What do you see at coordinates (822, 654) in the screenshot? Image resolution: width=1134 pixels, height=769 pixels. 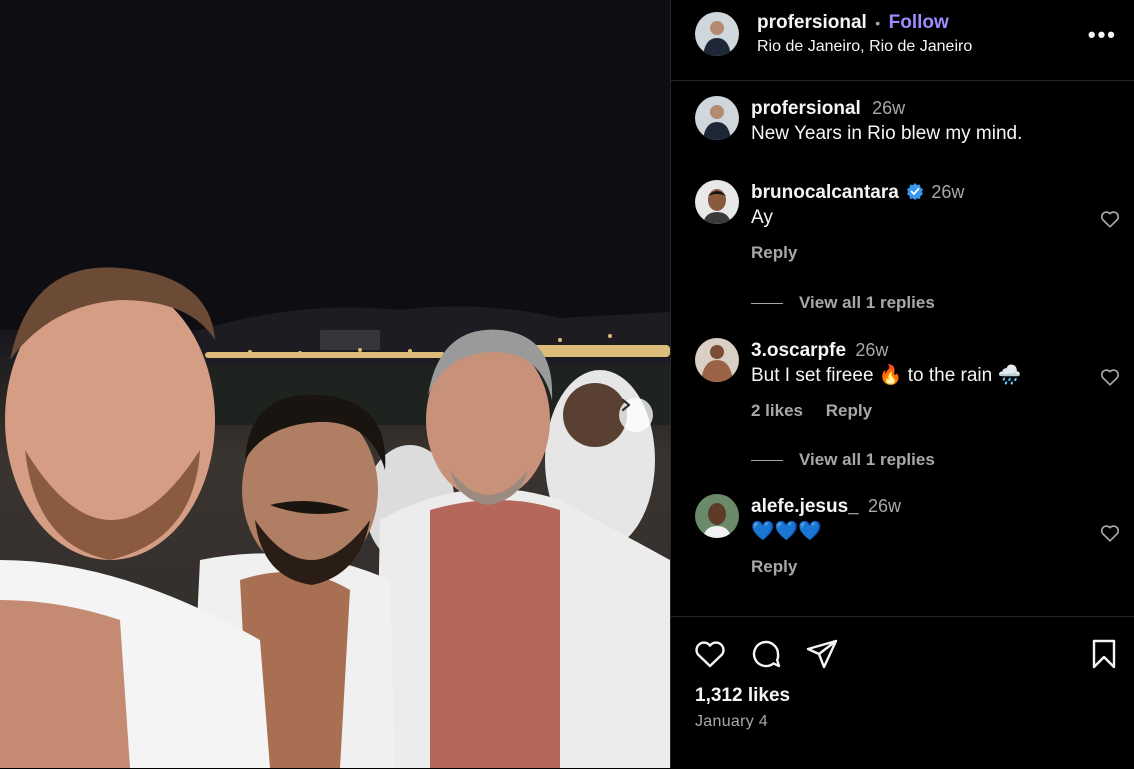 I see `paper-plane-icon` at bounding box center [822, 654].